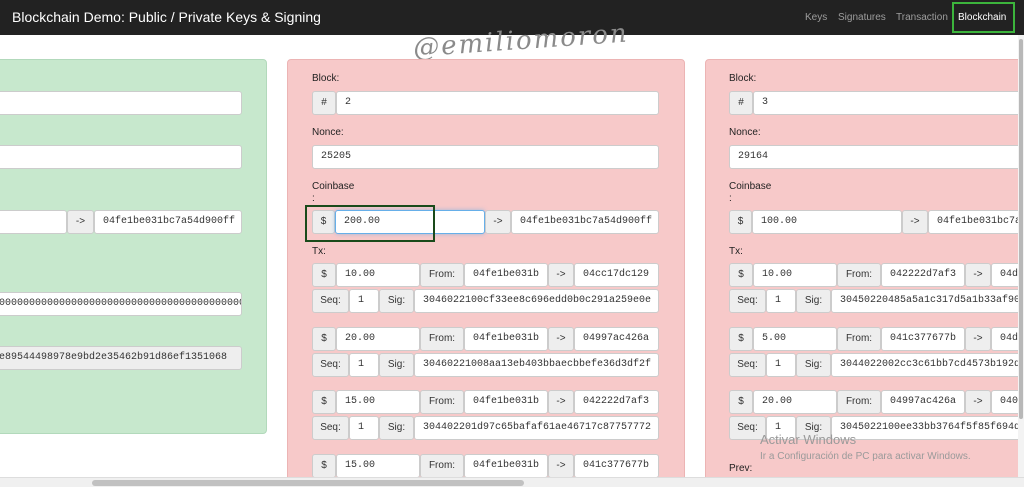  I want to click on tx-to-field: 042222d7af3, so click(616, 402).